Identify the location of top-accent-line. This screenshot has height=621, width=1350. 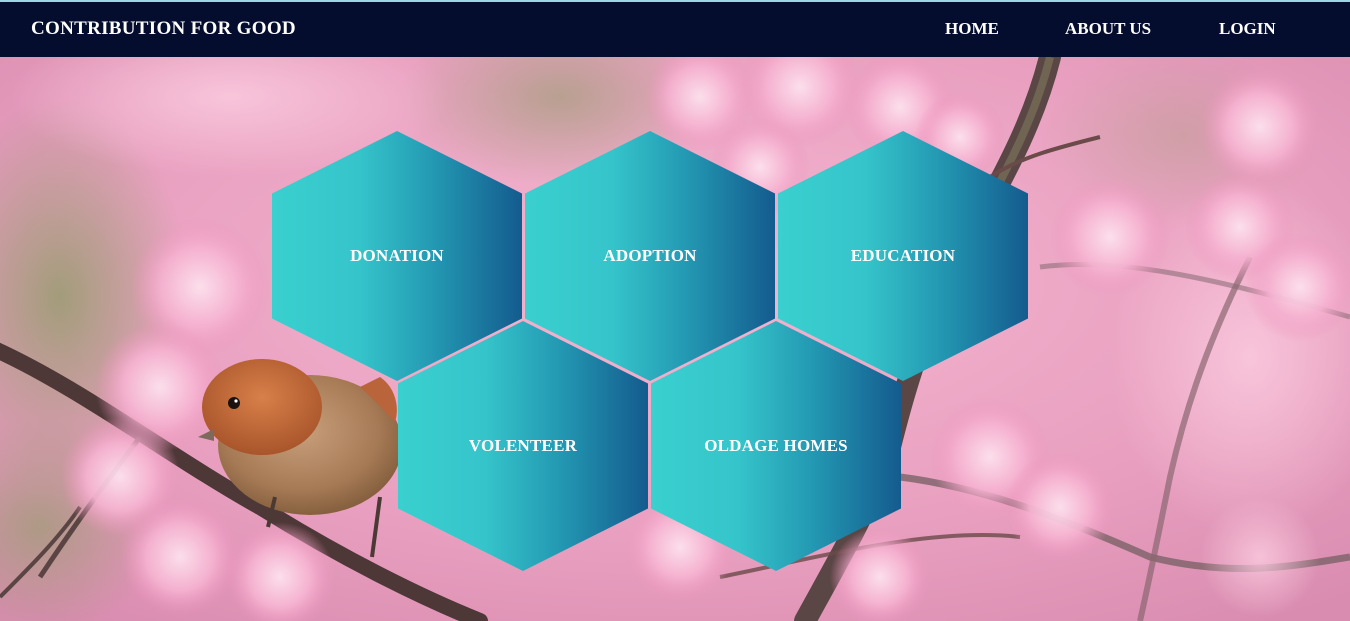
(675, 1).